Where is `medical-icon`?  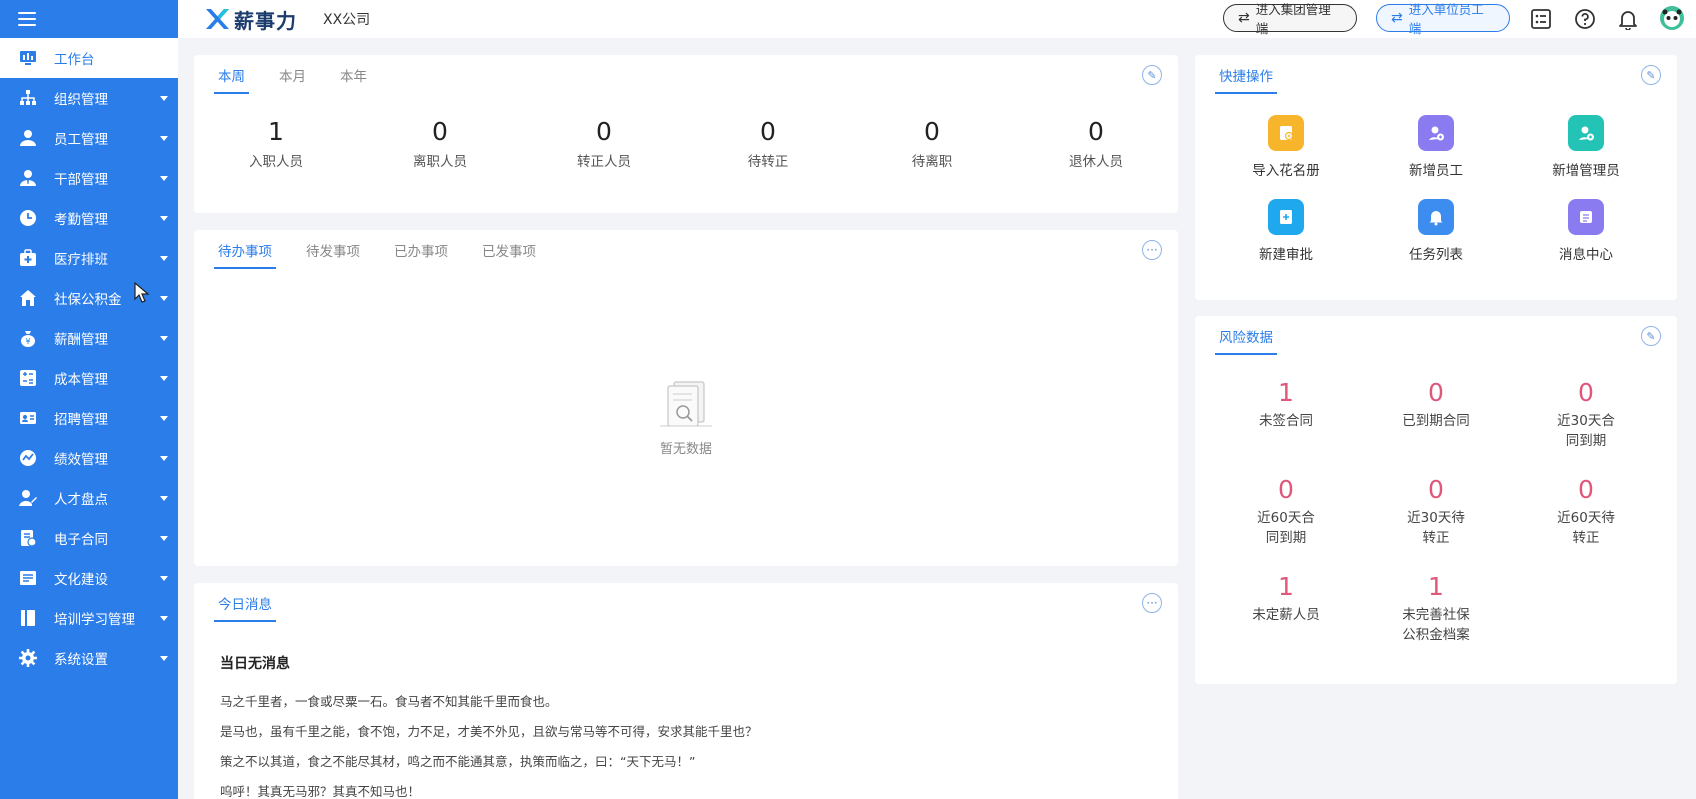
medical-icon is located at coordinates (28, 258).